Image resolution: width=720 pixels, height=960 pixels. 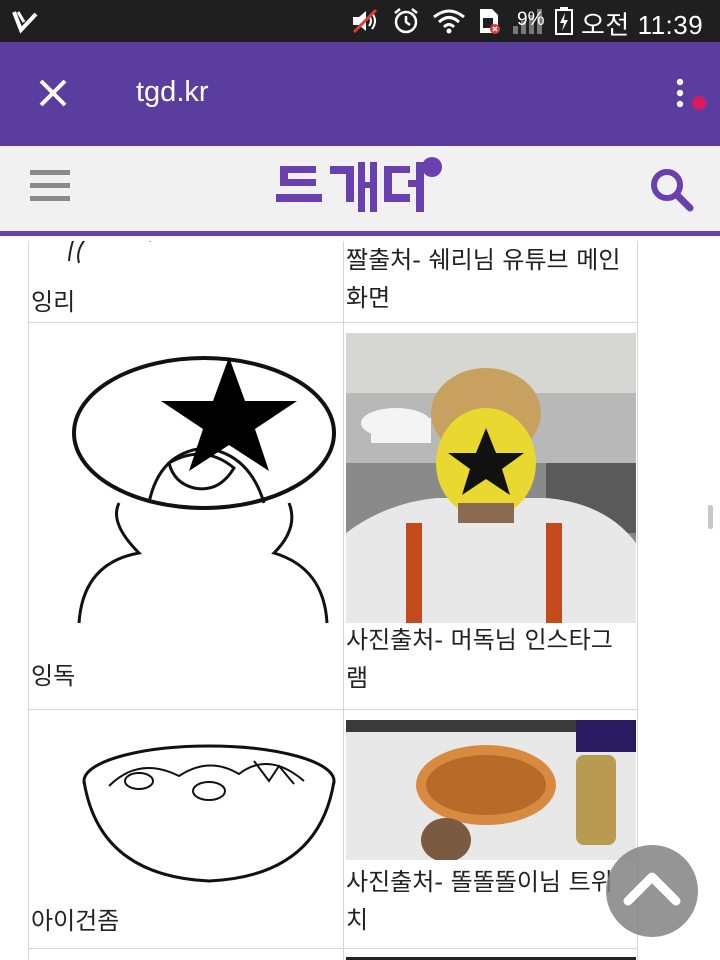 I want to click on clock: 오전 11:39, so click(x=642, y=25).